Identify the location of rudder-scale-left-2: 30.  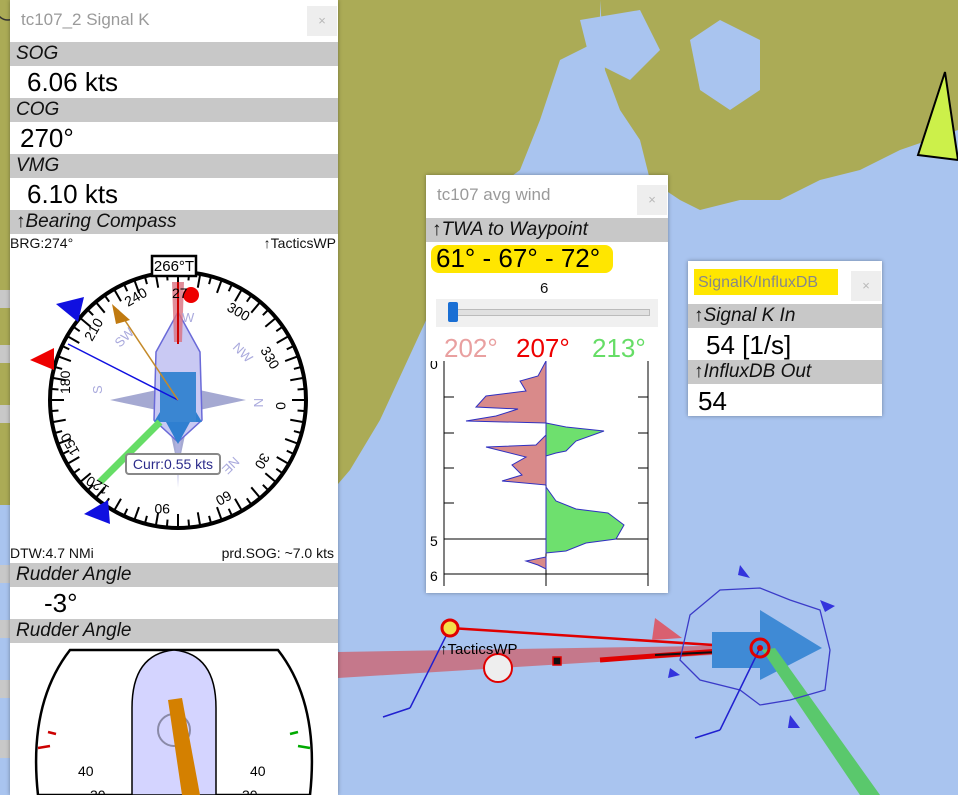
(98, 791).